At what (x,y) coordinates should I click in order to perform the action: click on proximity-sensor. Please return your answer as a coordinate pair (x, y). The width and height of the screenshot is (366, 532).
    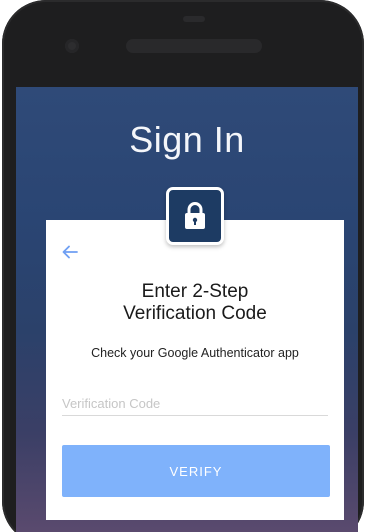
    Looking at the image, I should click on (194, 19).